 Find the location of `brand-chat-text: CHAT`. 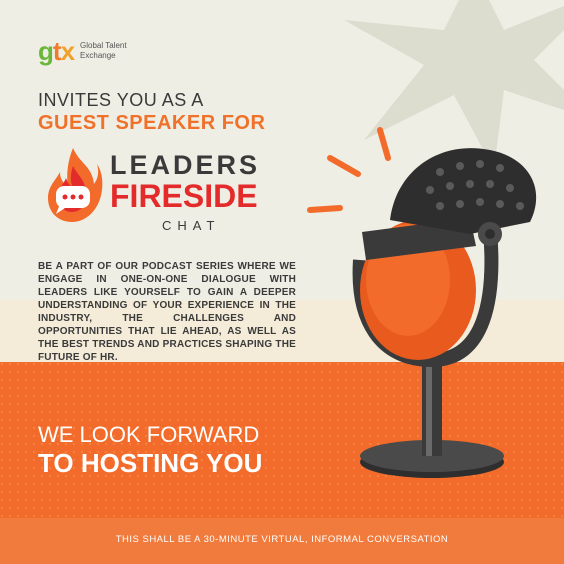

brand-chat-text: CHAT is located at coordinates (191, 225).